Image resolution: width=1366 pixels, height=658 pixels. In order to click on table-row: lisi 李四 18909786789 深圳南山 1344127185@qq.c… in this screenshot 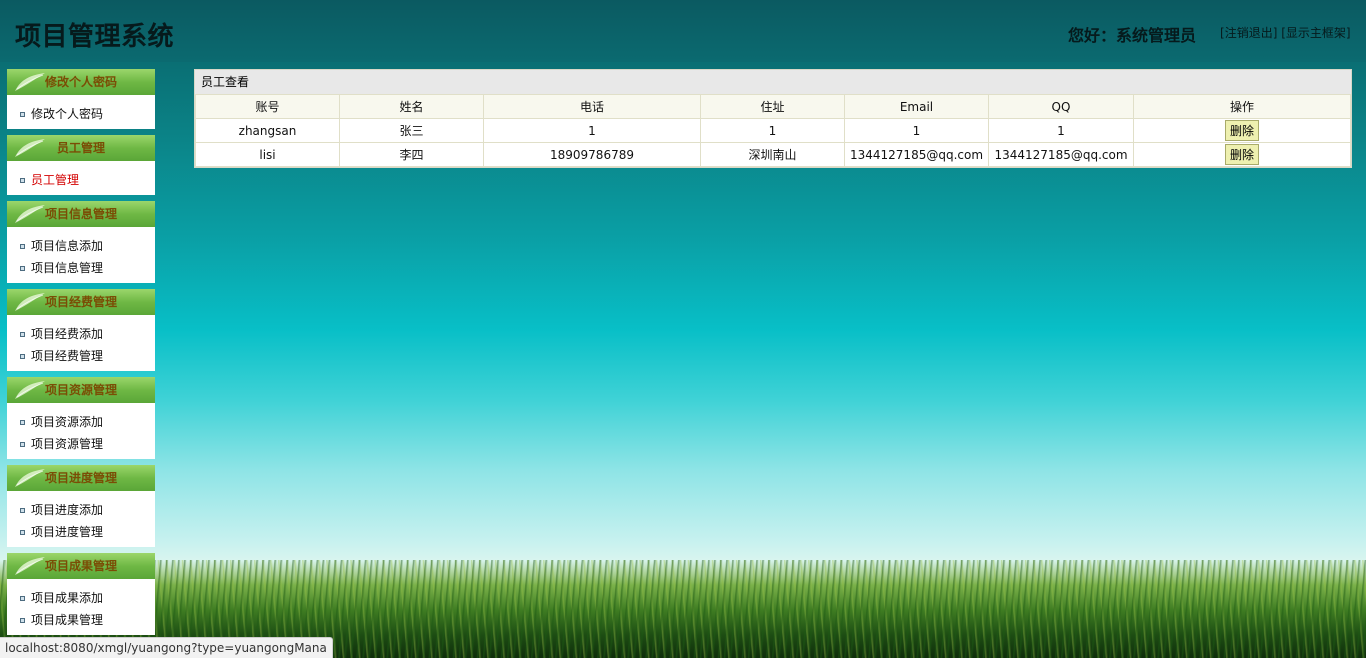, I will do `click(773, 154)`.